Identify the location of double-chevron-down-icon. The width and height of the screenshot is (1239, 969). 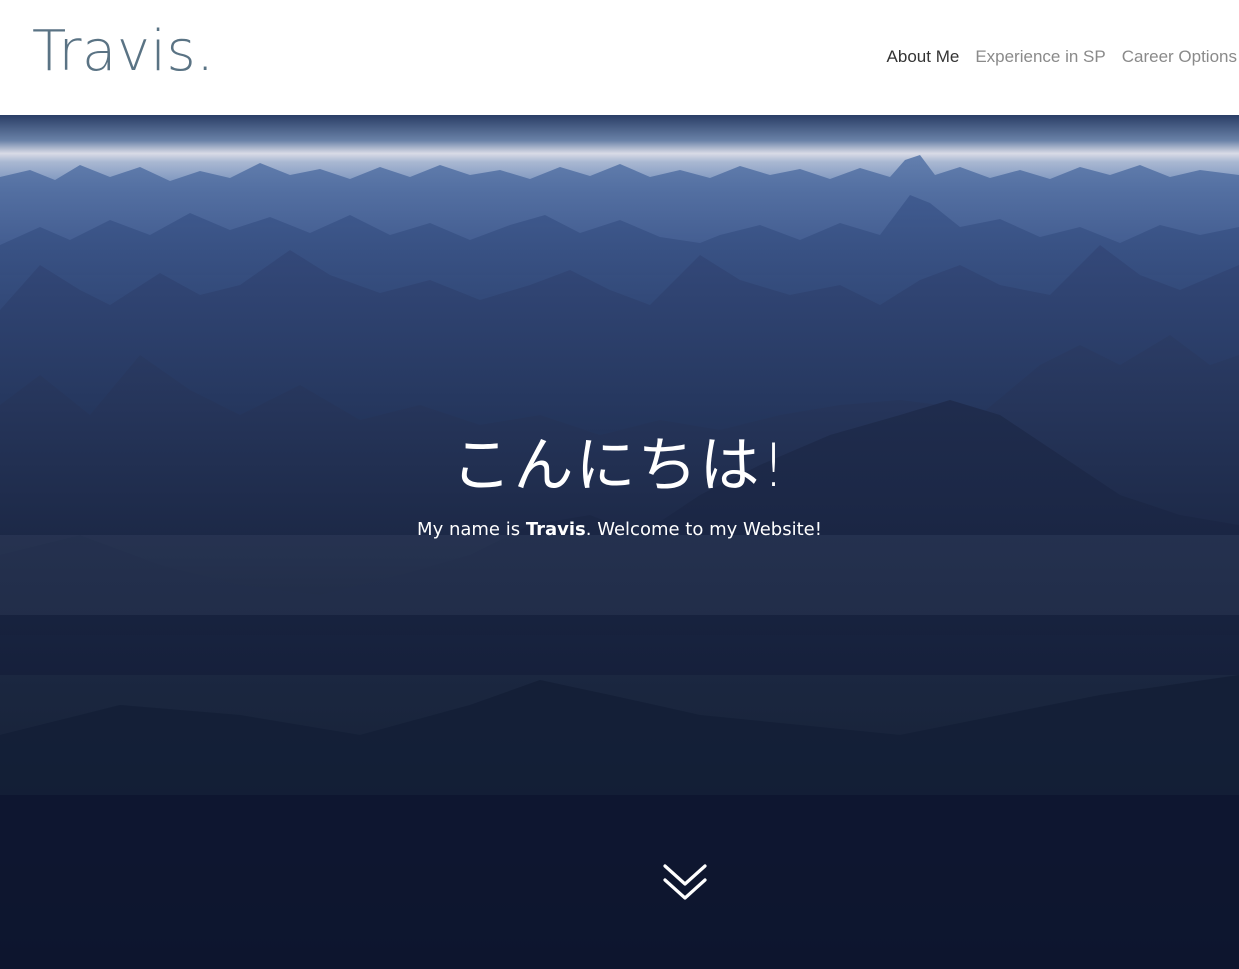
(685, 883).